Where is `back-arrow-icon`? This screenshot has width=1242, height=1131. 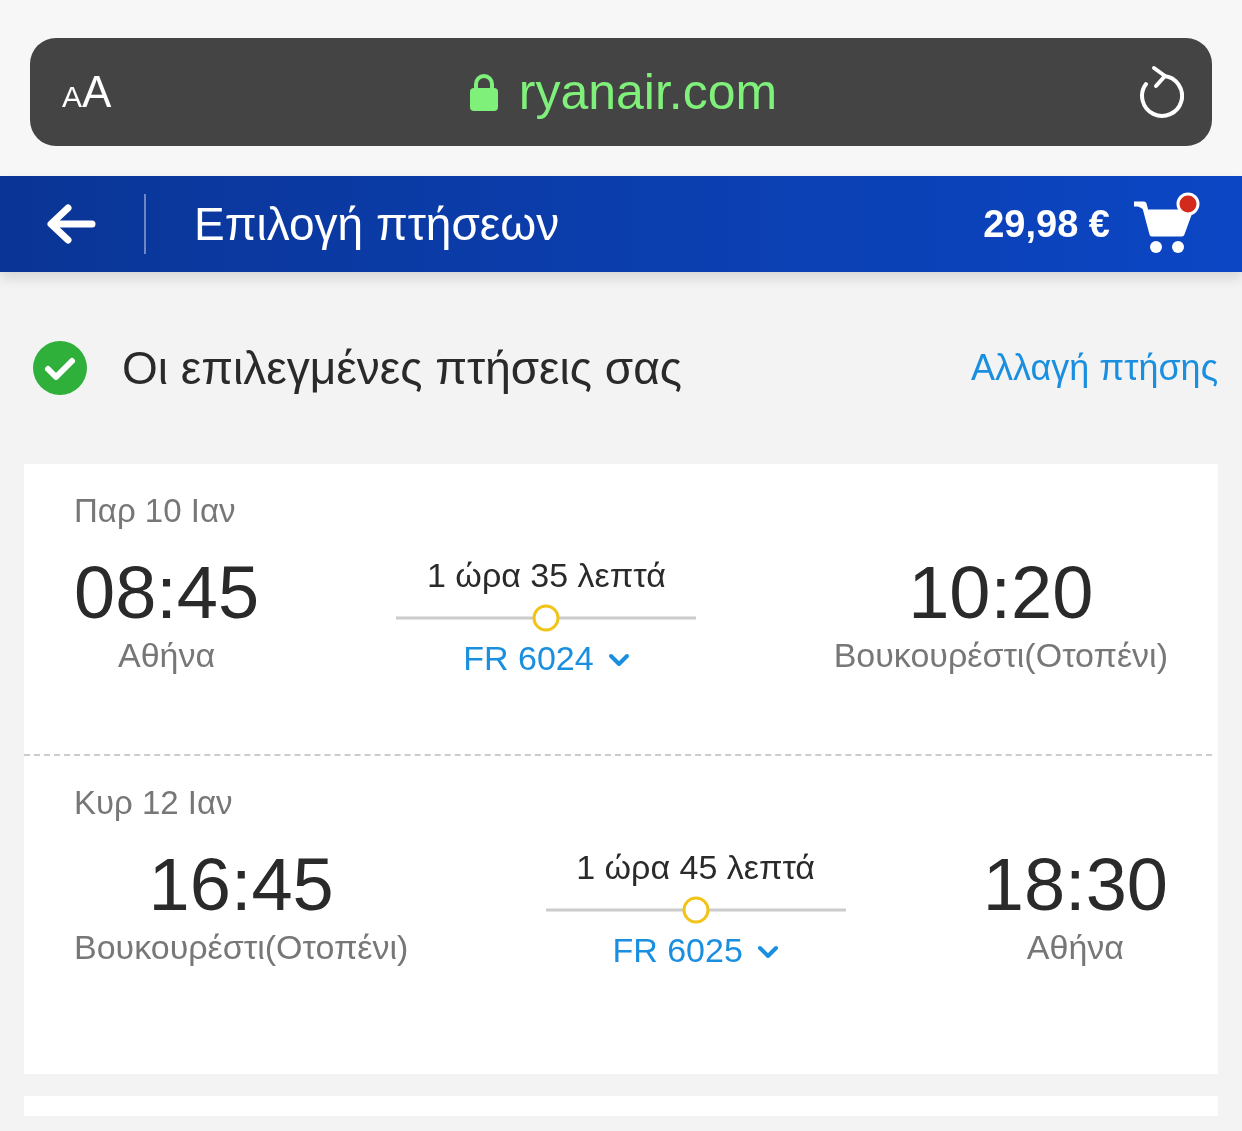 back-arrow-icon is located at coordinates (71, 224).